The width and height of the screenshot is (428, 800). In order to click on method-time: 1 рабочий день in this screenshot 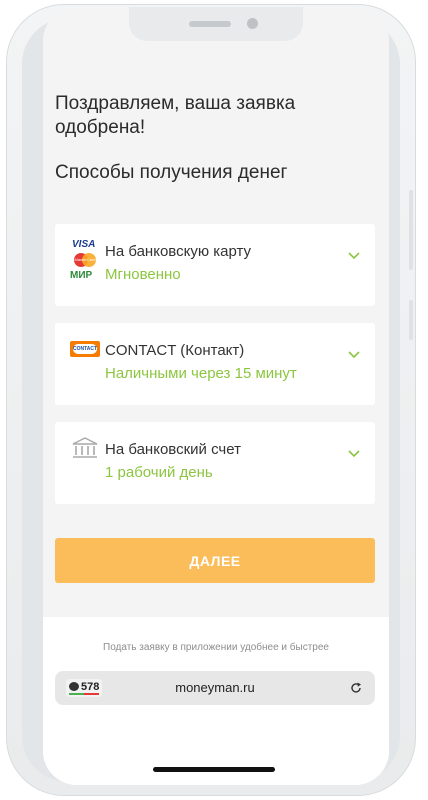, I will do `click(159, 472)`.